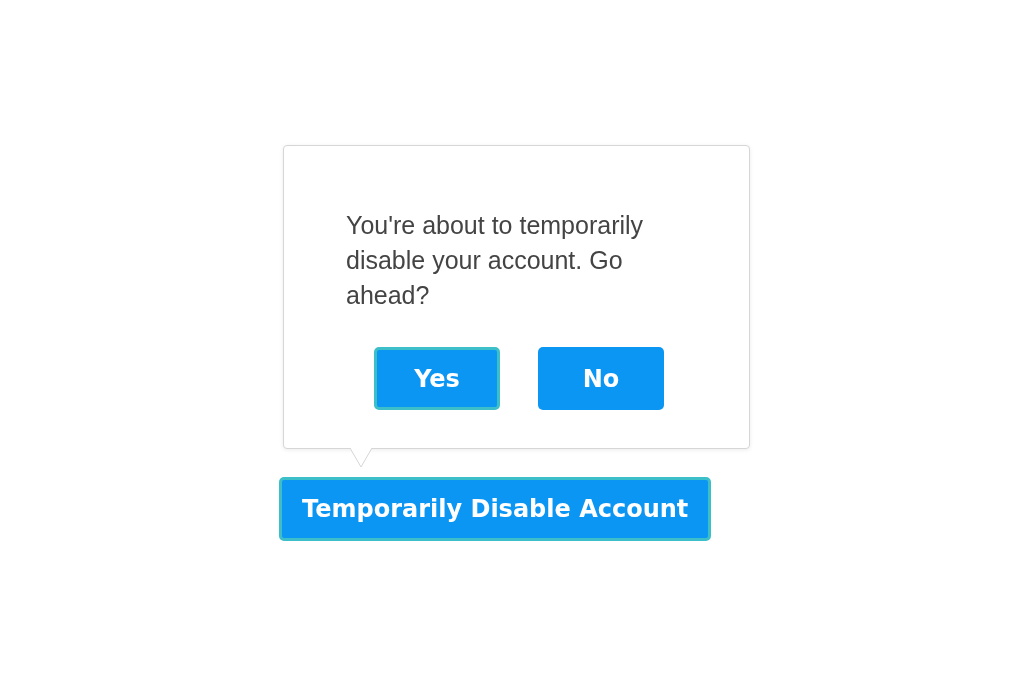 Image resolution: width=1024 pixels, height=683 pixels. What do you see at coordinates (437, 378) in the screenshot?
I see `confirm-button: Yes` at bounding box center [437, 378].